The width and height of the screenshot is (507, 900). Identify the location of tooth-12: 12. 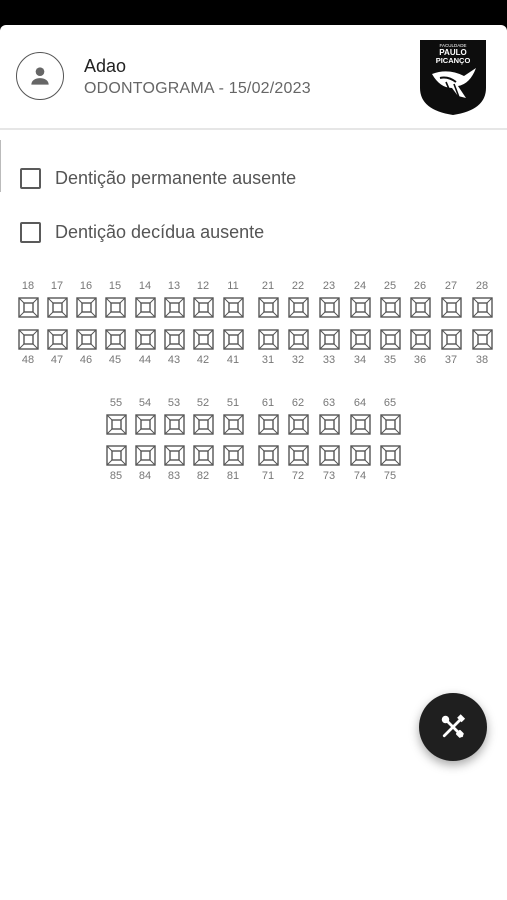
(203, 299).